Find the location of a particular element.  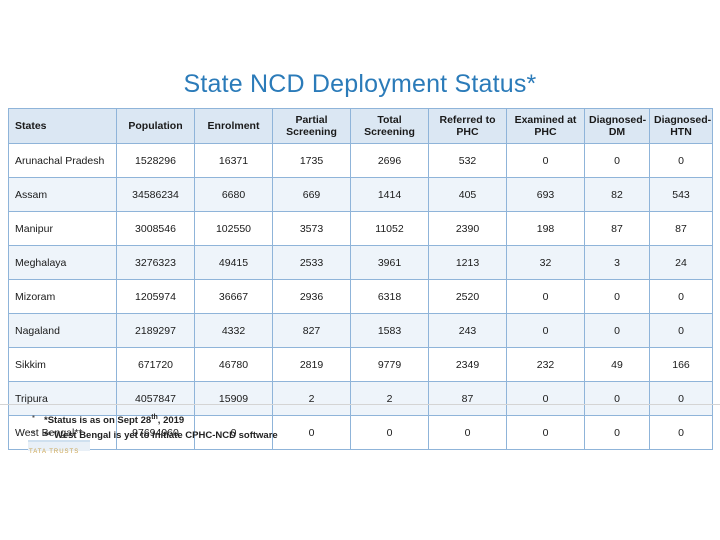

column-header-partial-screening-line2: Screening is located at coordinates (311, 132).